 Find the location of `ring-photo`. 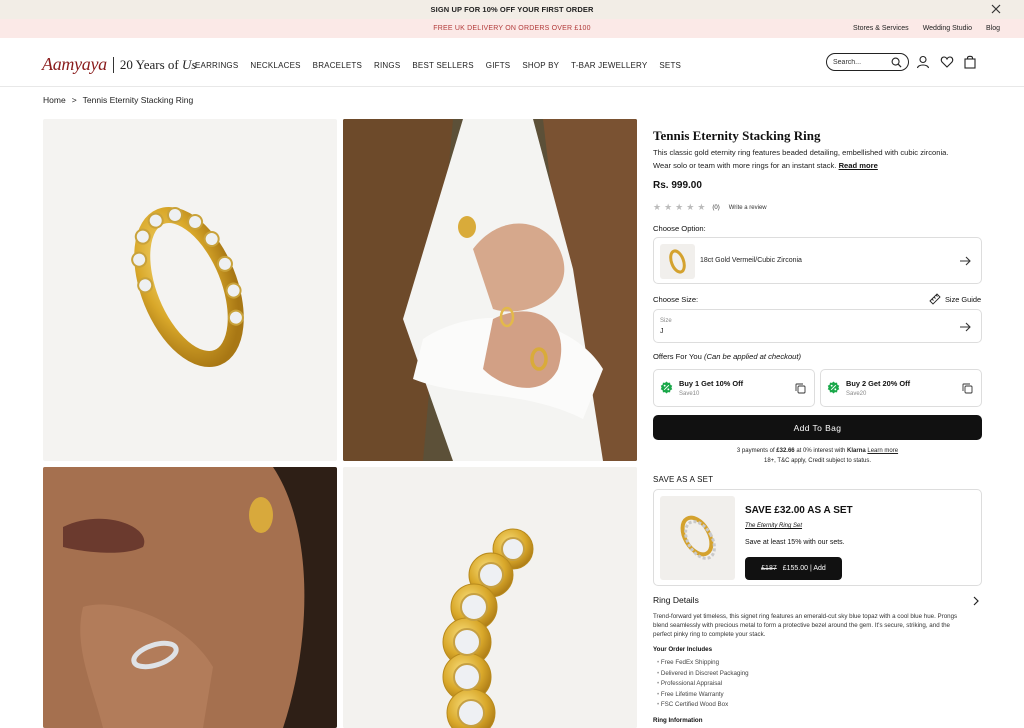

ring-photo is located at coordinates (187, 287).